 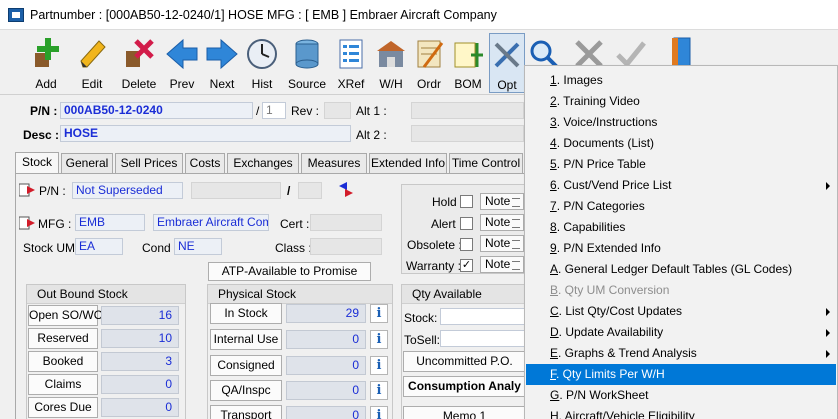 I want to click on stock-um-label: Stock UM, so click(x=49, y=248).